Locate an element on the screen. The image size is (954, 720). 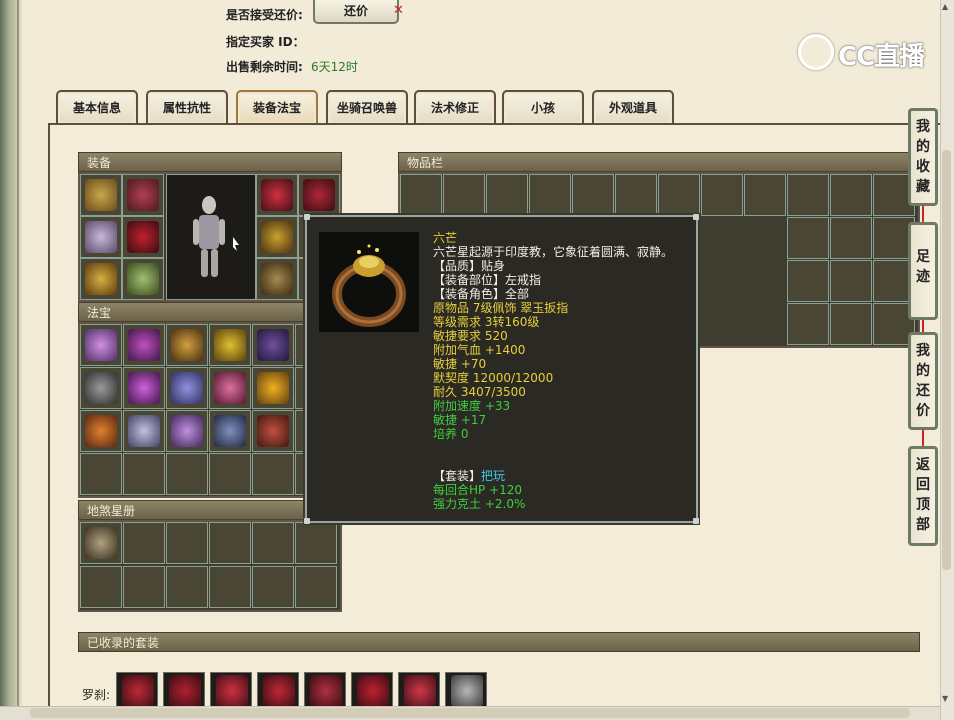
remaining-time-value: 6天12时 is located at coordinates (334, 67).